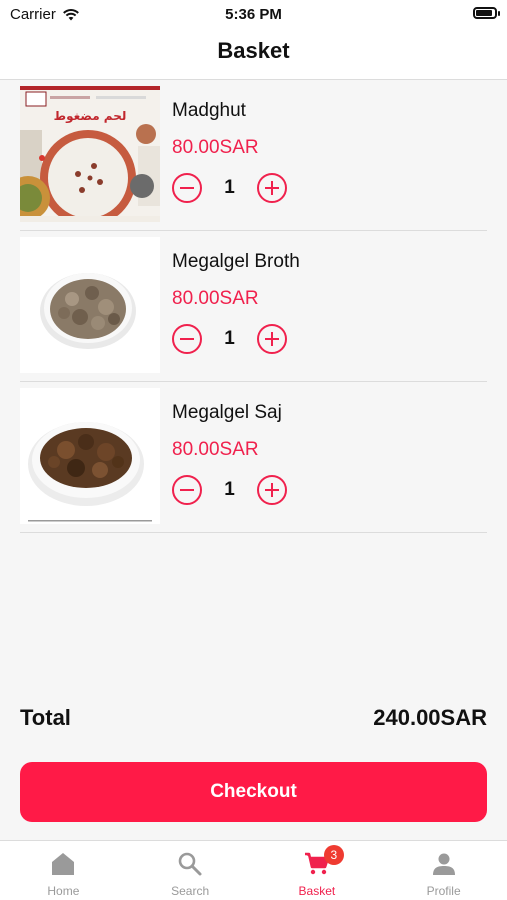 The width and height of the screenshot is (507, 900). I want to click on tab-home: Home, so click(63, 870).